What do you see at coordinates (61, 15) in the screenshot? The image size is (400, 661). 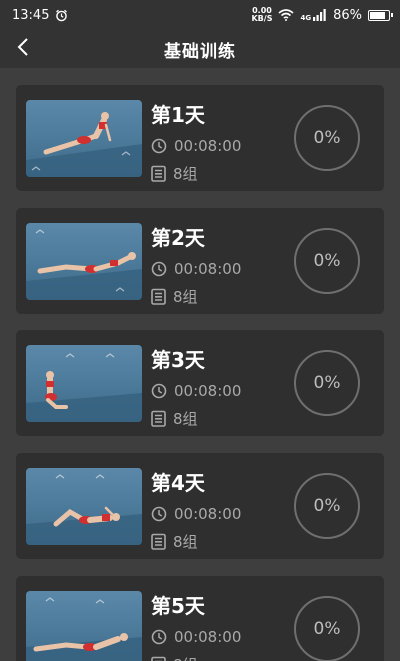 I see `alarm-clock-icon` at bounding box center [61, 15].